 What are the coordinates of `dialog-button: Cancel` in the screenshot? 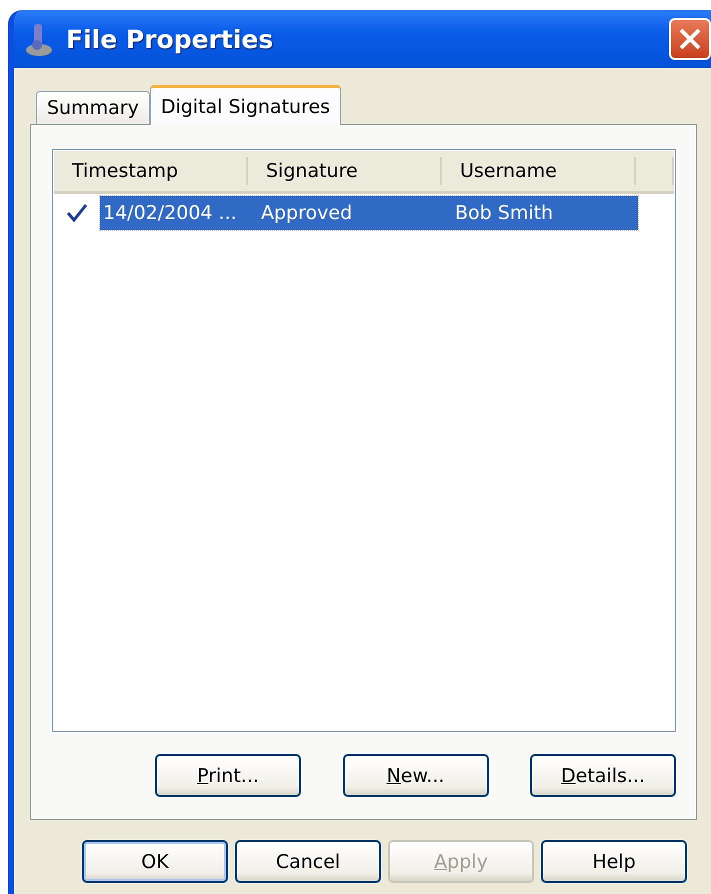 It's located at (308, 861).